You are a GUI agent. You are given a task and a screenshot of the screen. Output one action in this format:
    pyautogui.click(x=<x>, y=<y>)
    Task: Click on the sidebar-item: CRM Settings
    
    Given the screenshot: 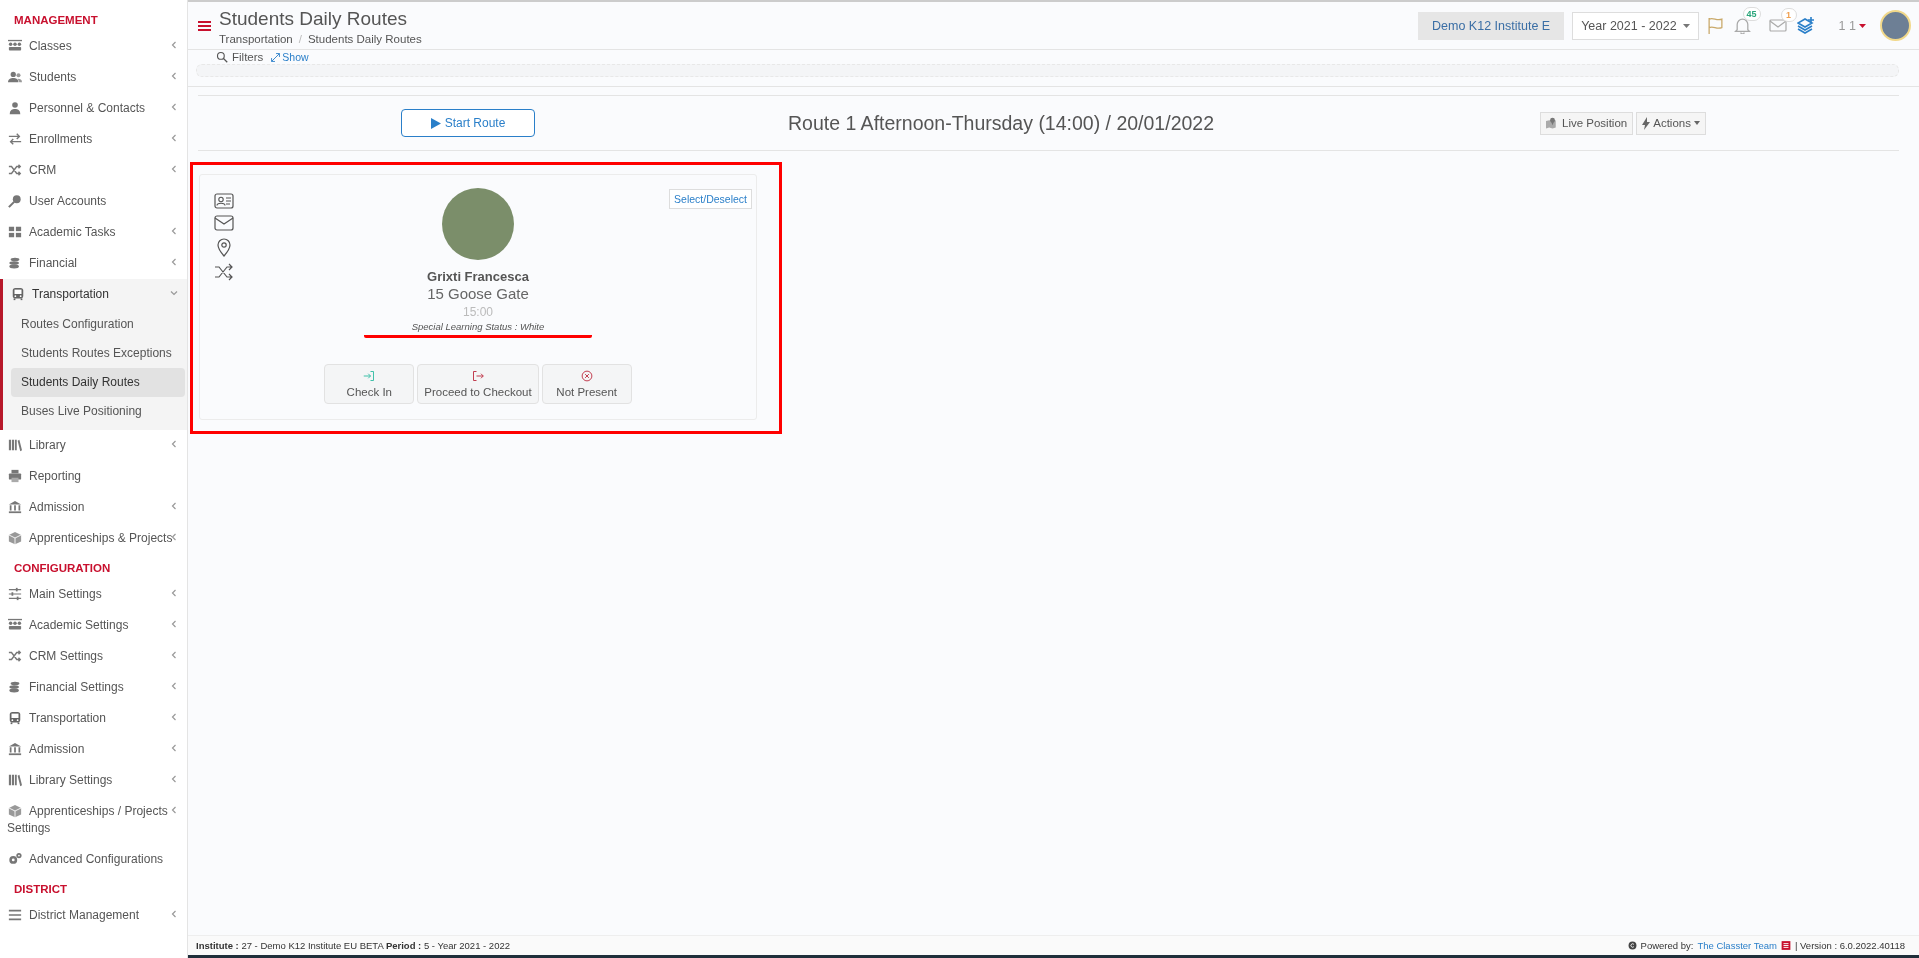 What is the action you would take?
    pyautogui.click(x=93, y=656)
    